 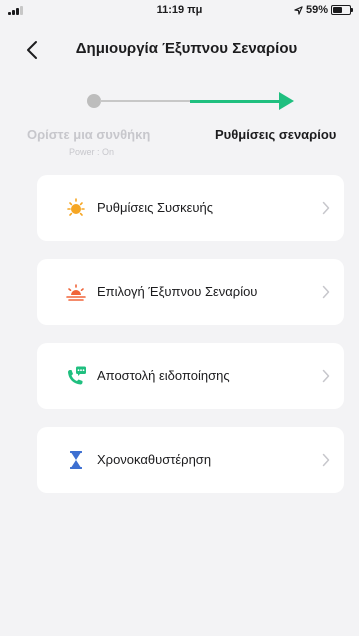 I want to click on menu-item-label: Χρονοκαθυστέρηση, so click(x=154, y=459).